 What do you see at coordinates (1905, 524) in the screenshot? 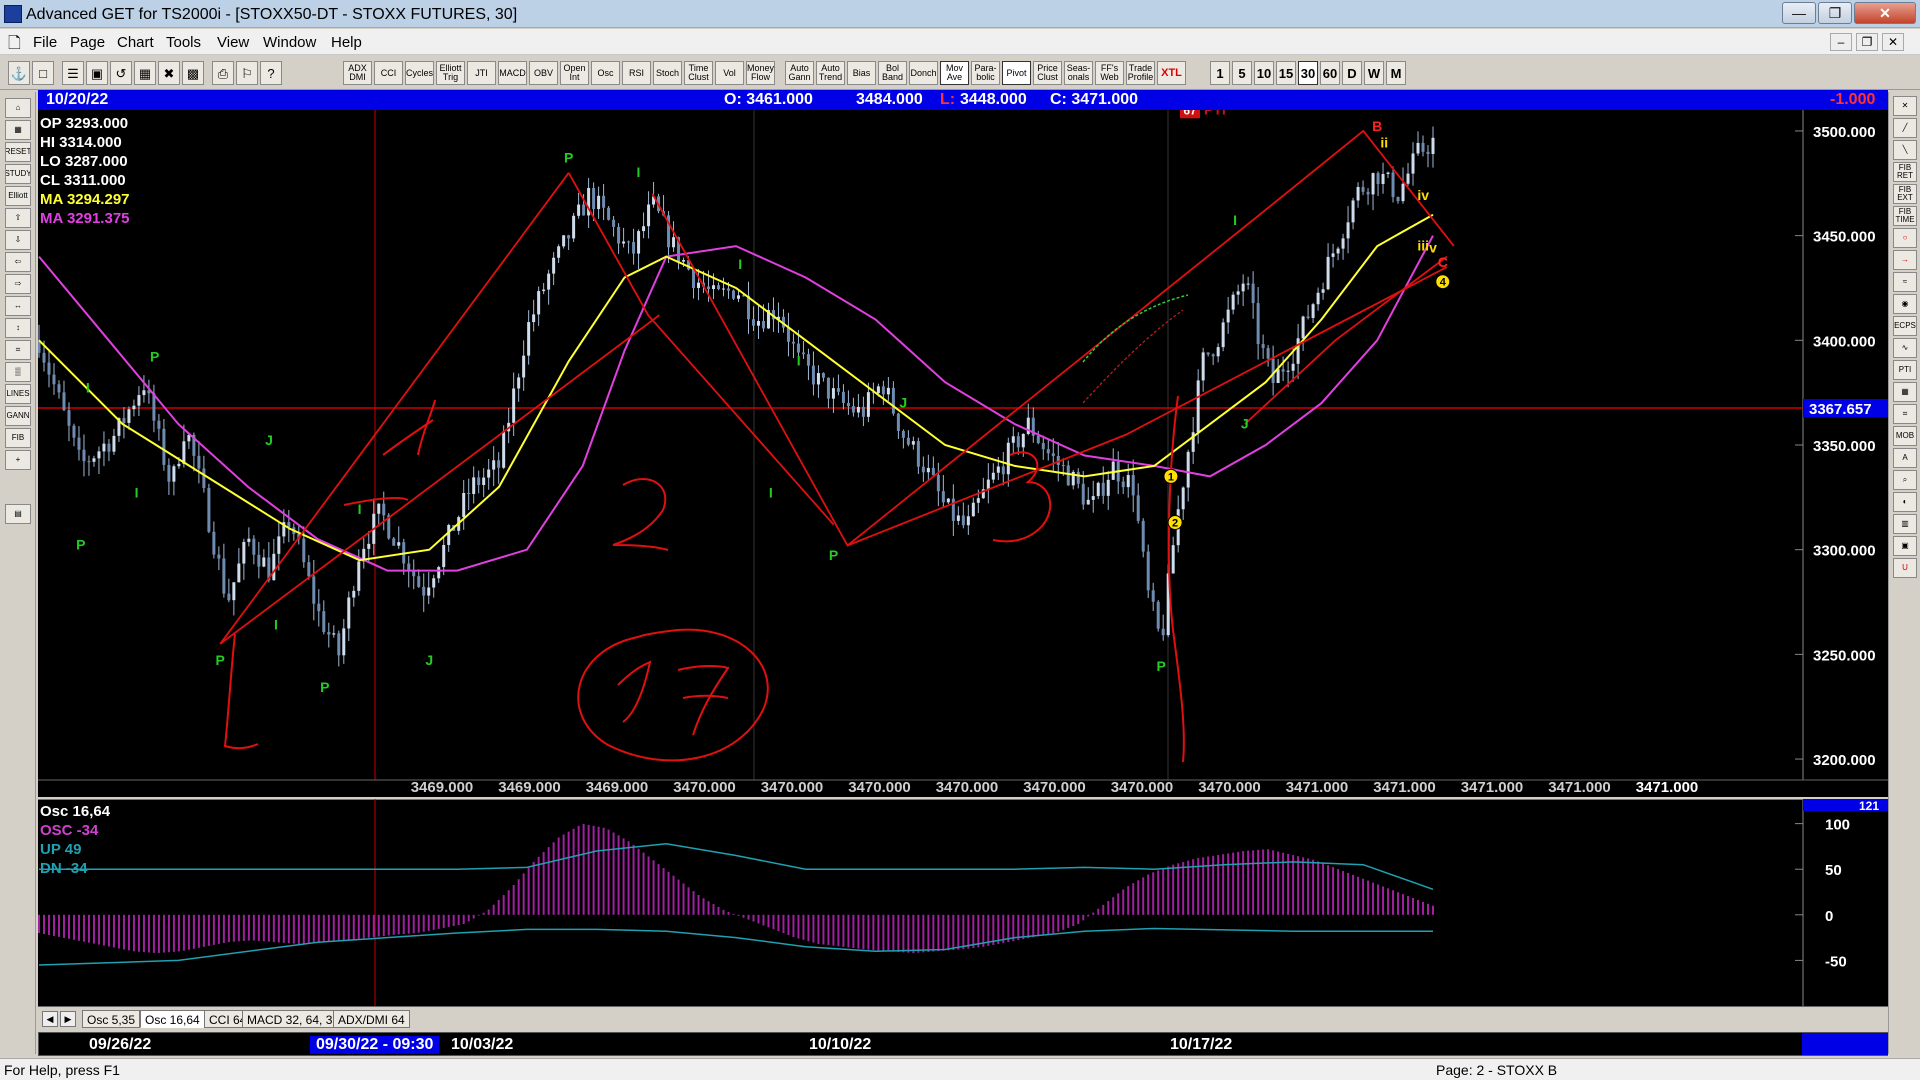
I see `columns-icon: ▥` at bounding box center [1905, 524].